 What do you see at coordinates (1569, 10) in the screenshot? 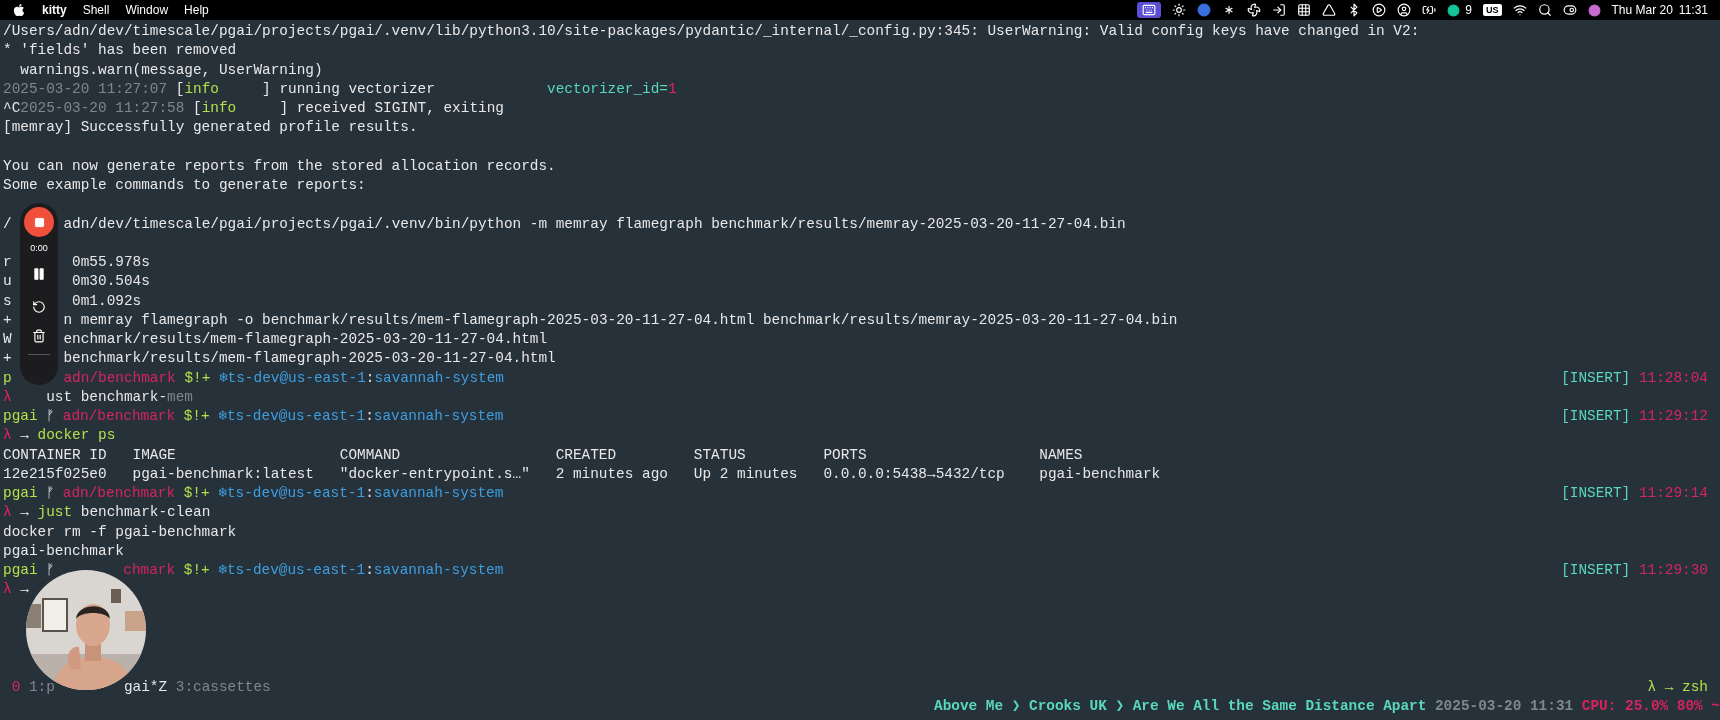
I see `toggle-icon` at bounding box center [1569, 10].